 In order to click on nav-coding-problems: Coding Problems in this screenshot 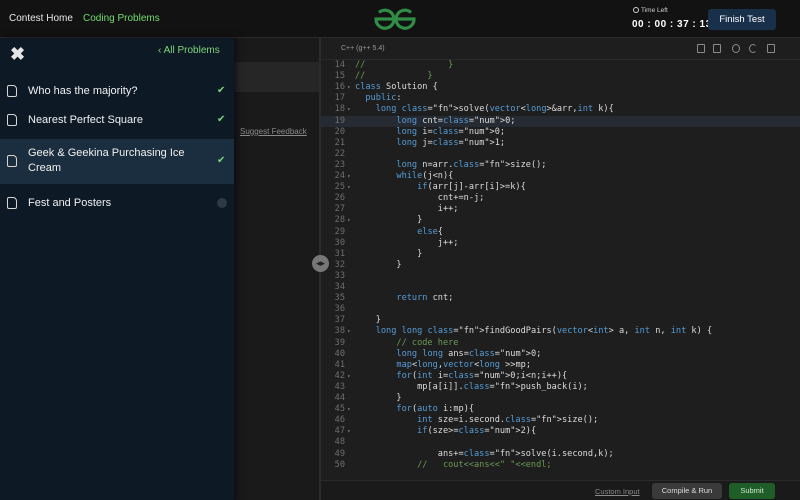, I will do `click(121, 18)`.